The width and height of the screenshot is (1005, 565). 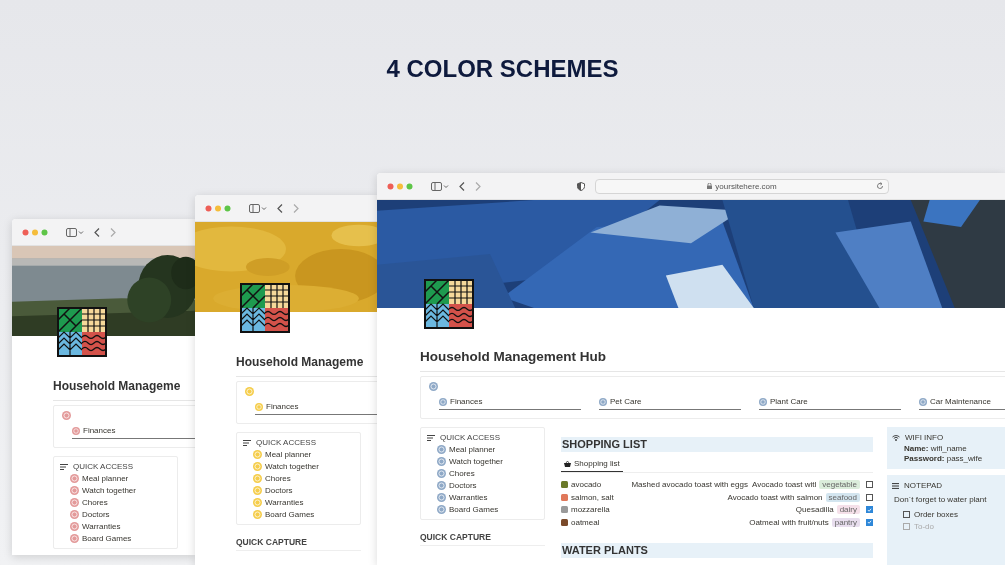 I want to click on note-text: Don´t forget to water plant, so click(x=941, y=499).